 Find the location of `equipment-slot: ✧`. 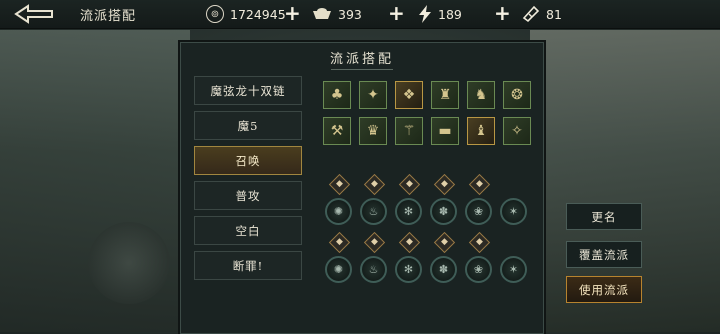

equipment-slot: ✧ is located at coordinates (517, 131).